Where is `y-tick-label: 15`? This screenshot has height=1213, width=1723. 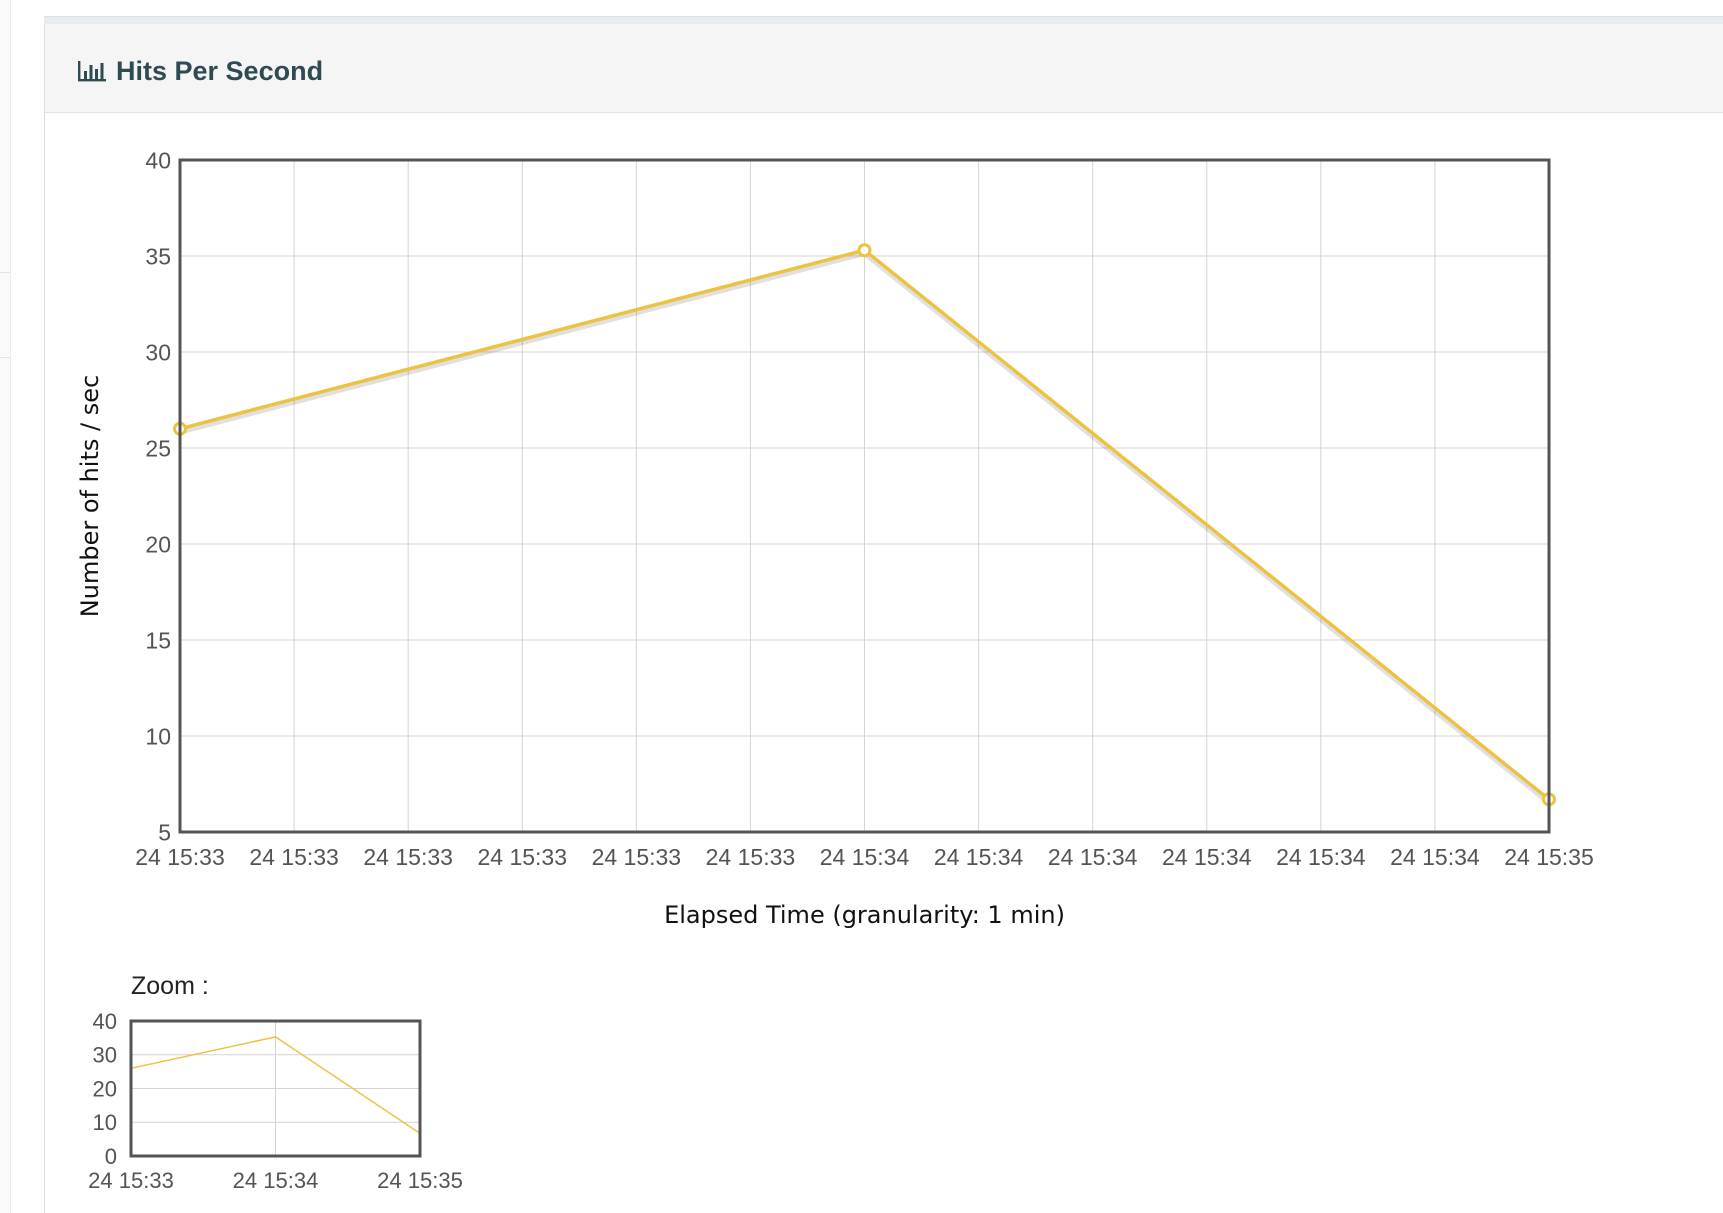 y-tick-label: 15 is located at coordinates (158, 640).